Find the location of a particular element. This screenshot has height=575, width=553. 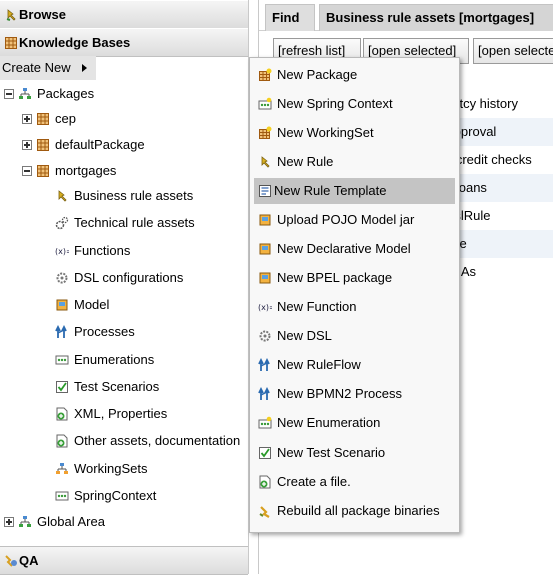

open-selected-new-window-button: [open selected is located at coordinates (513, 51).